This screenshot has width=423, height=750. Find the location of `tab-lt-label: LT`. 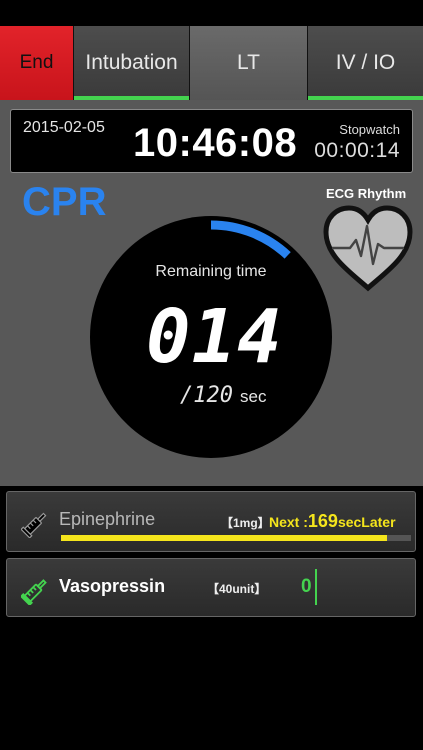

tab-lt-label: LT is located at coordinates (248, 62).